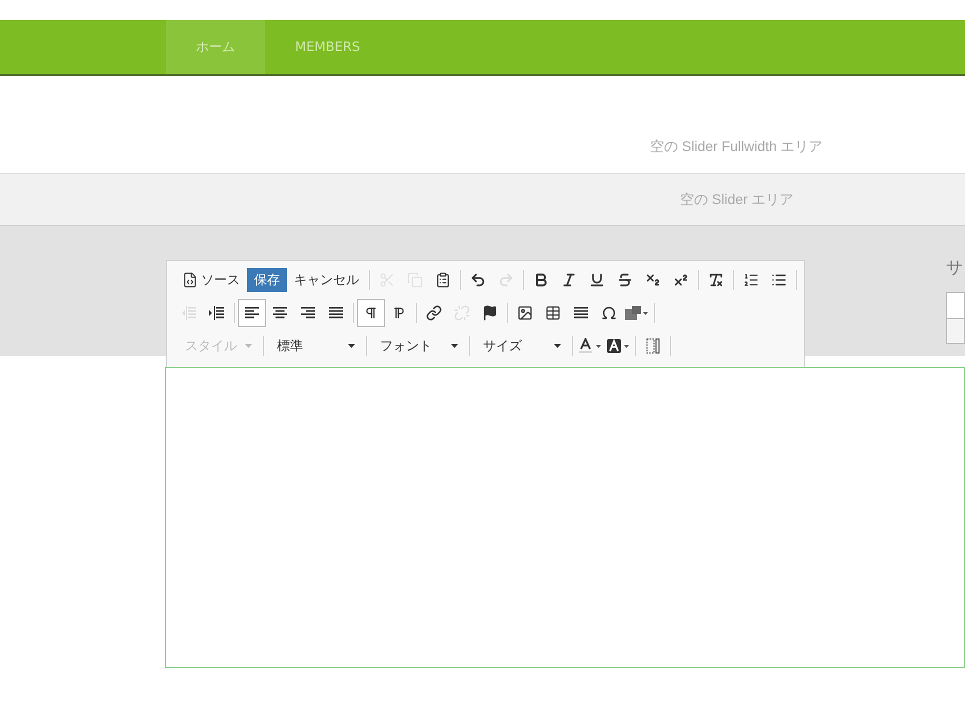 The height and width of the screenshot is (709, 965). Describe the element at coordinates (308, 313) in the screenshot. I see `align-right-icon` at that location.